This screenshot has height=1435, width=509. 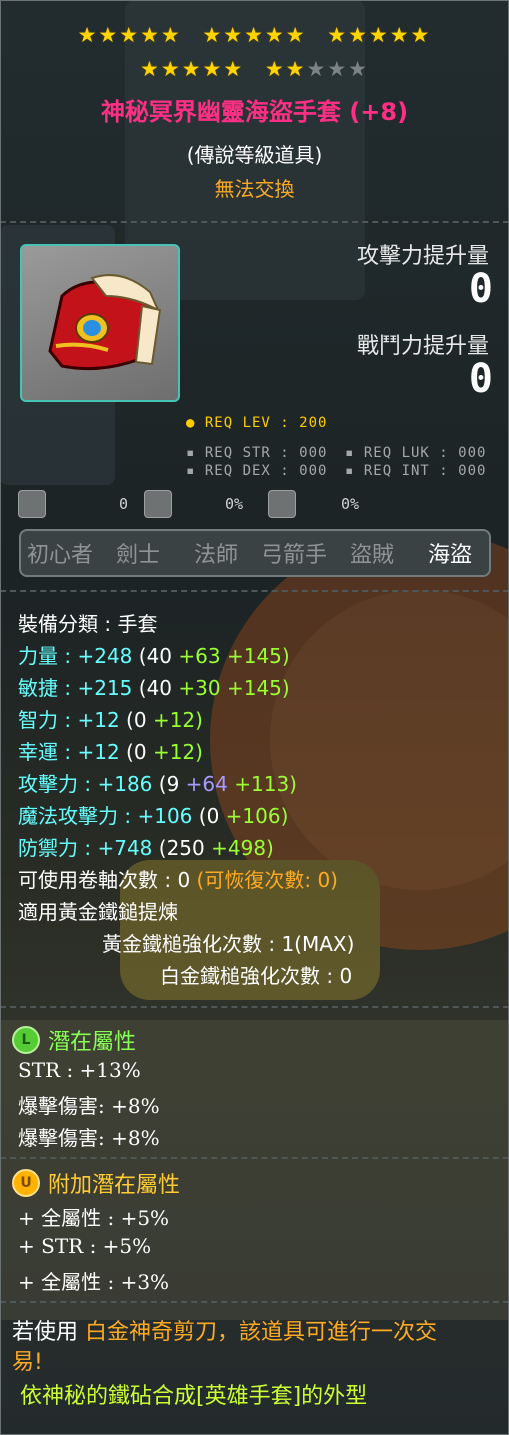 What do you see at coordinates (293, 555) in the screenshot?
I see `job-archer: 弓箭手` at bounding box center [293, 555].